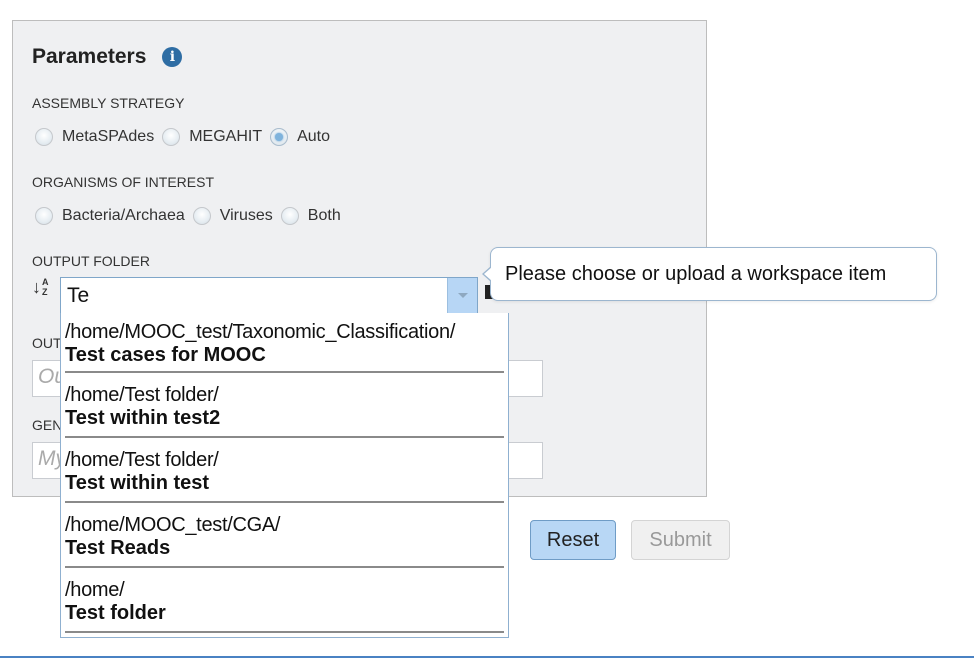  What do you see at coordinates (95, 590) in the screenshot?
I see `dropdown-item-path: /home/` at bounding box center [95, 590].